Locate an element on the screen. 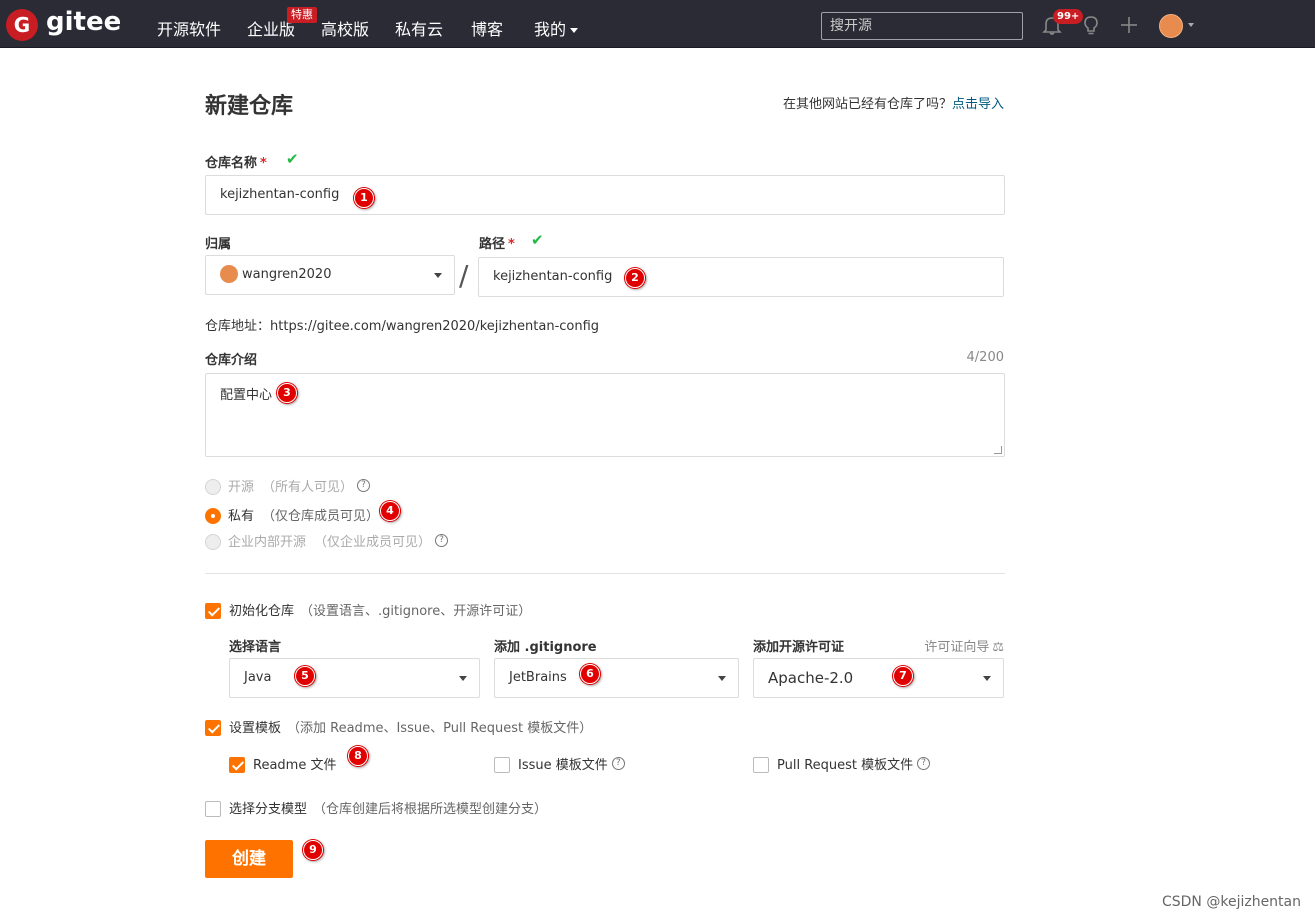 The image size is (1315, 922). radio-enterprise is located at coordinates (213, 541).